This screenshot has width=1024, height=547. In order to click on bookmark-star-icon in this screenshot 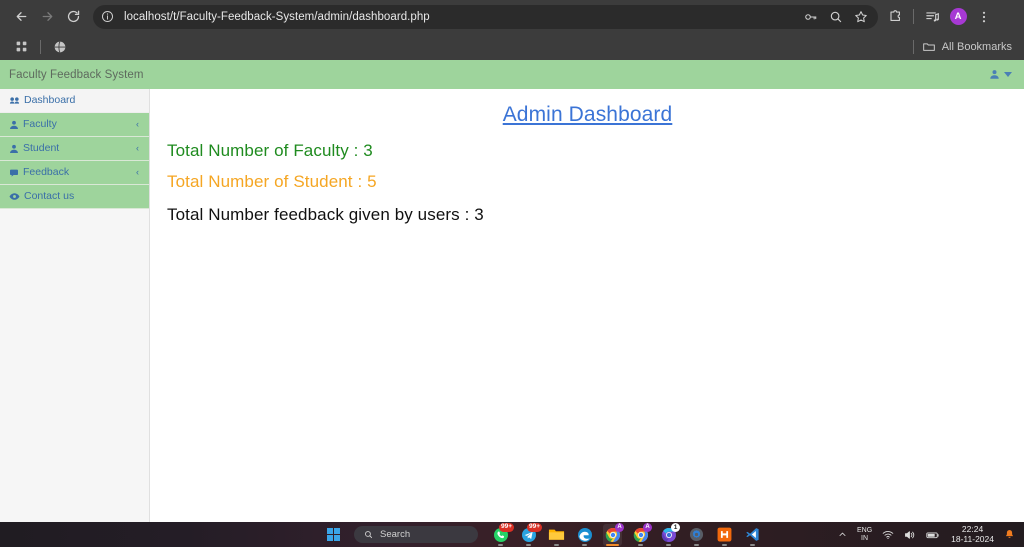, I will do `click(861, 17)`.